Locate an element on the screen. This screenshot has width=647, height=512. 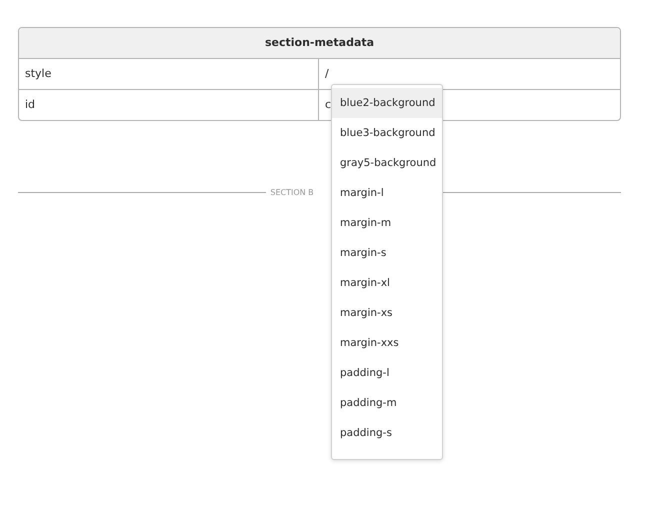
cell-text: id is located at coordinates (30, 104).